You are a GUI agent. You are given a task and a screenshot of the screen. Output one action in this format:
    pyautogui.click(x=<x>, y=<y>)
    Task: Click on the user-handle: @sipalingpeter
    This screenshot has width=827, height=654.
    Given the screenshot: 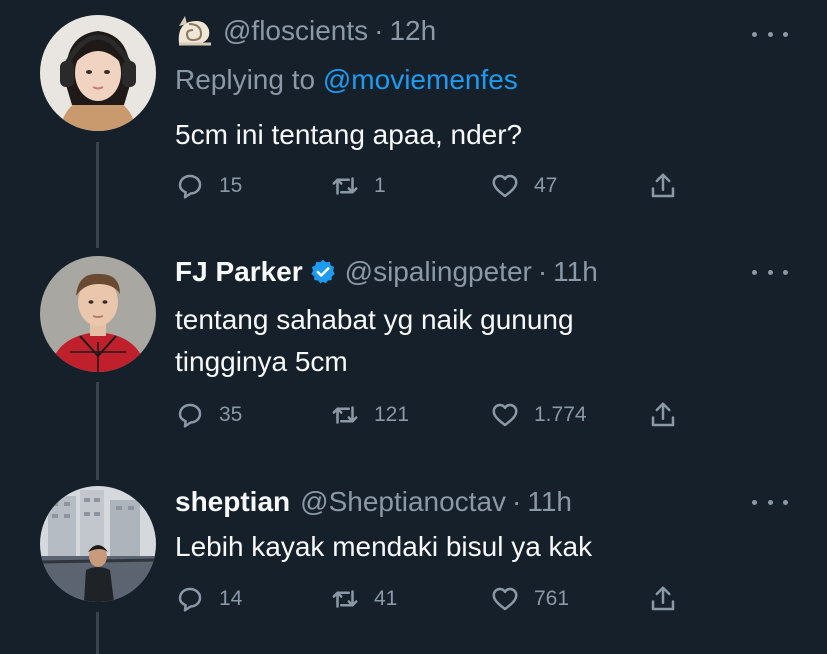 What is the action you would take?
    pyautogui.click(x=438, y=272)
    